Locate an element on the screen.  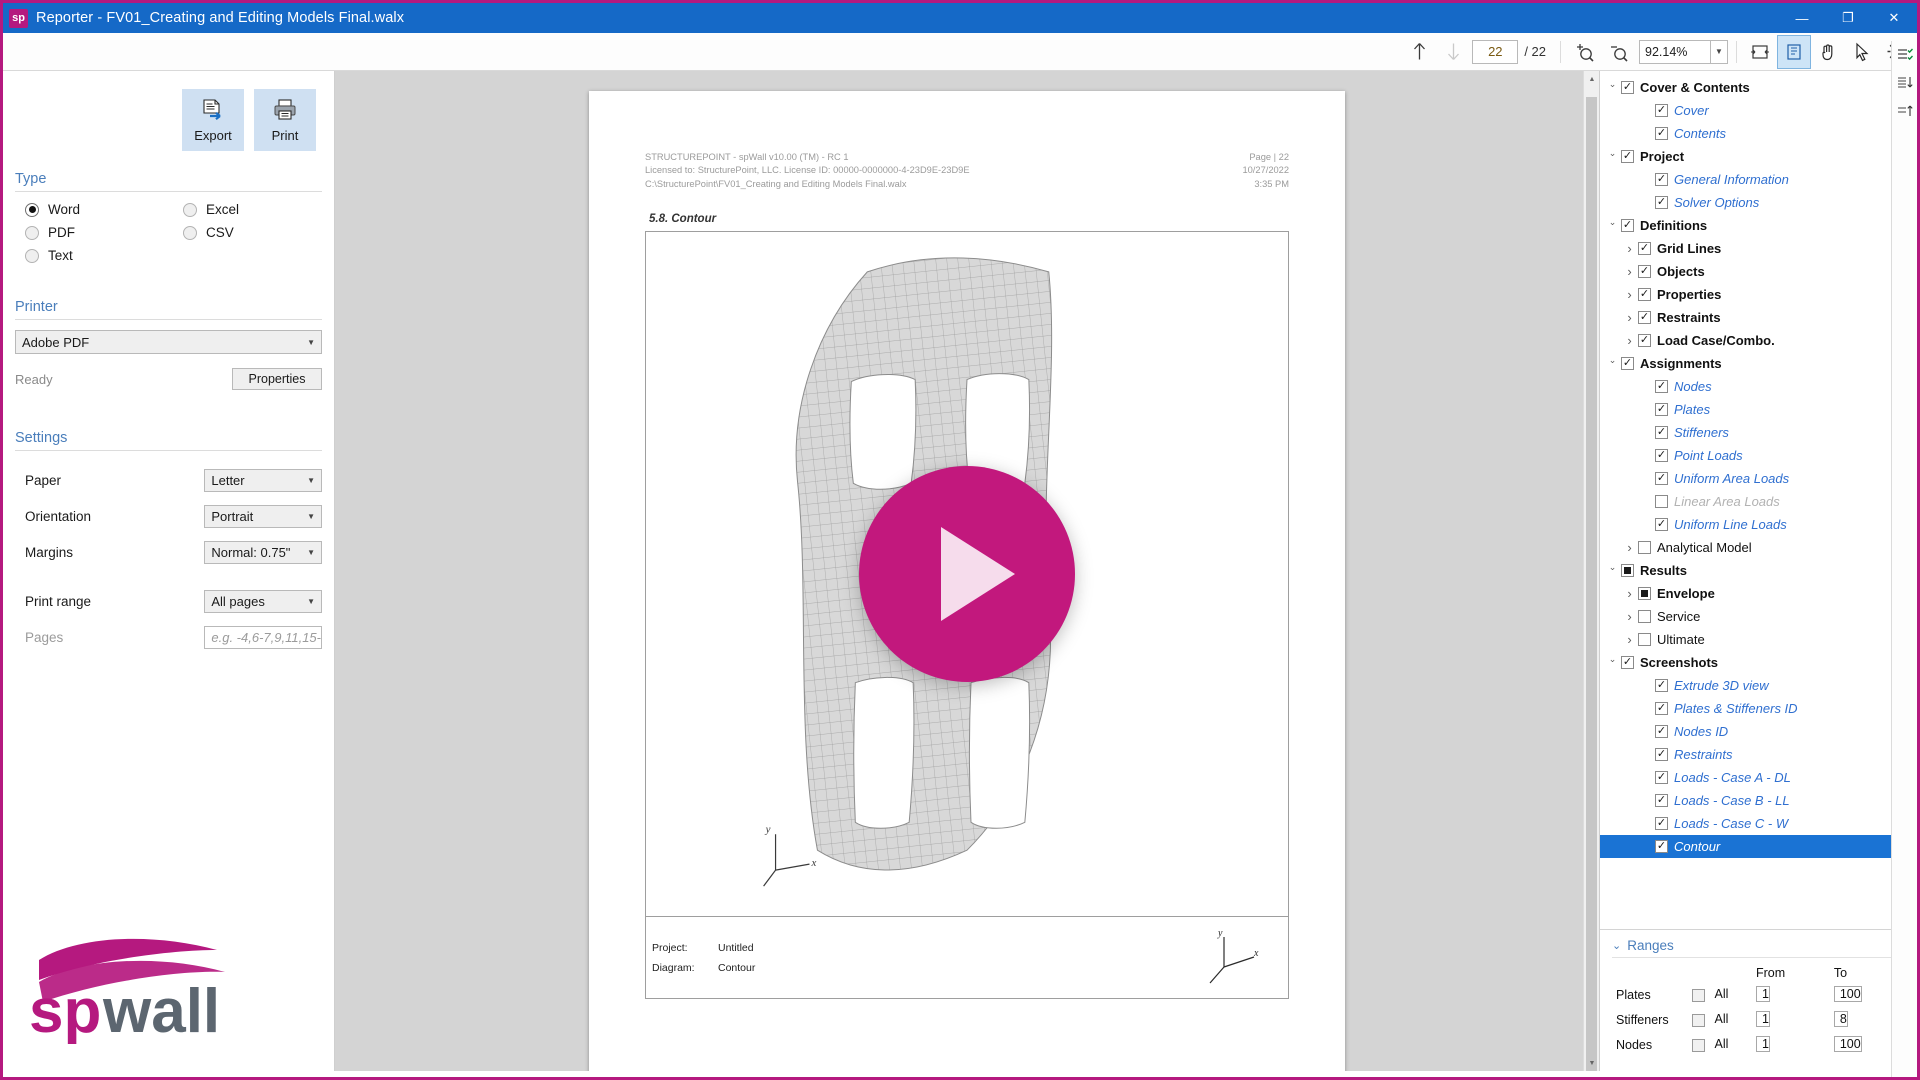
tree-item-nodes: Nodes is located at coordinates (1758, 386).